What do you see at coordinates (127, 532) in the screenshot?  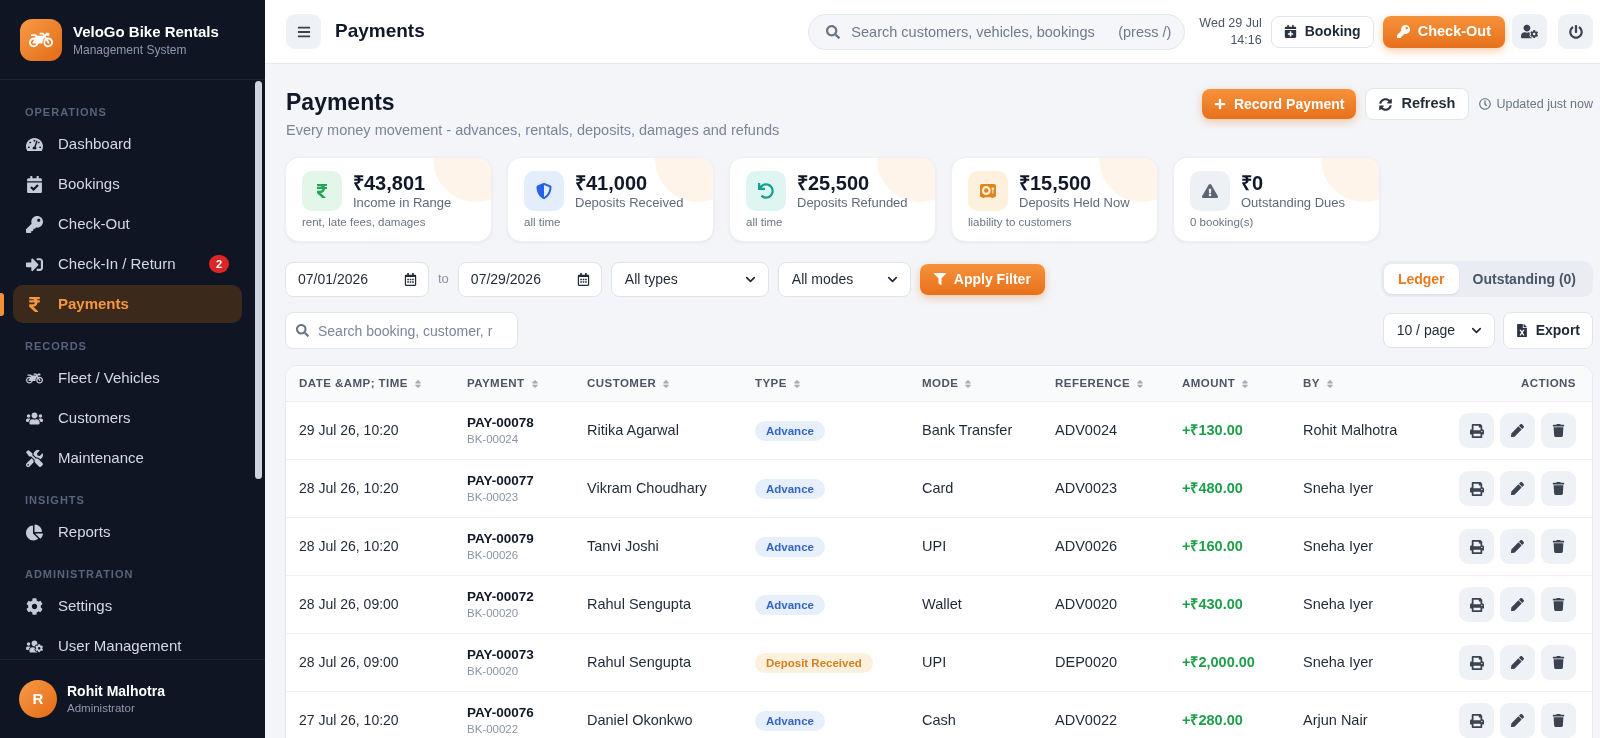 I see `nav-item: Reports` at bounding box center [127, 532].